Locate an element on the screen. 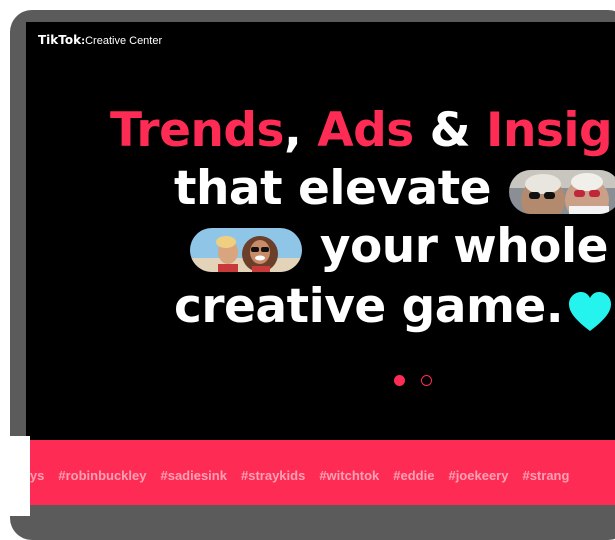 The image size is (615, 540). headline-line-3: your whole is located at coordinates (398, 247).